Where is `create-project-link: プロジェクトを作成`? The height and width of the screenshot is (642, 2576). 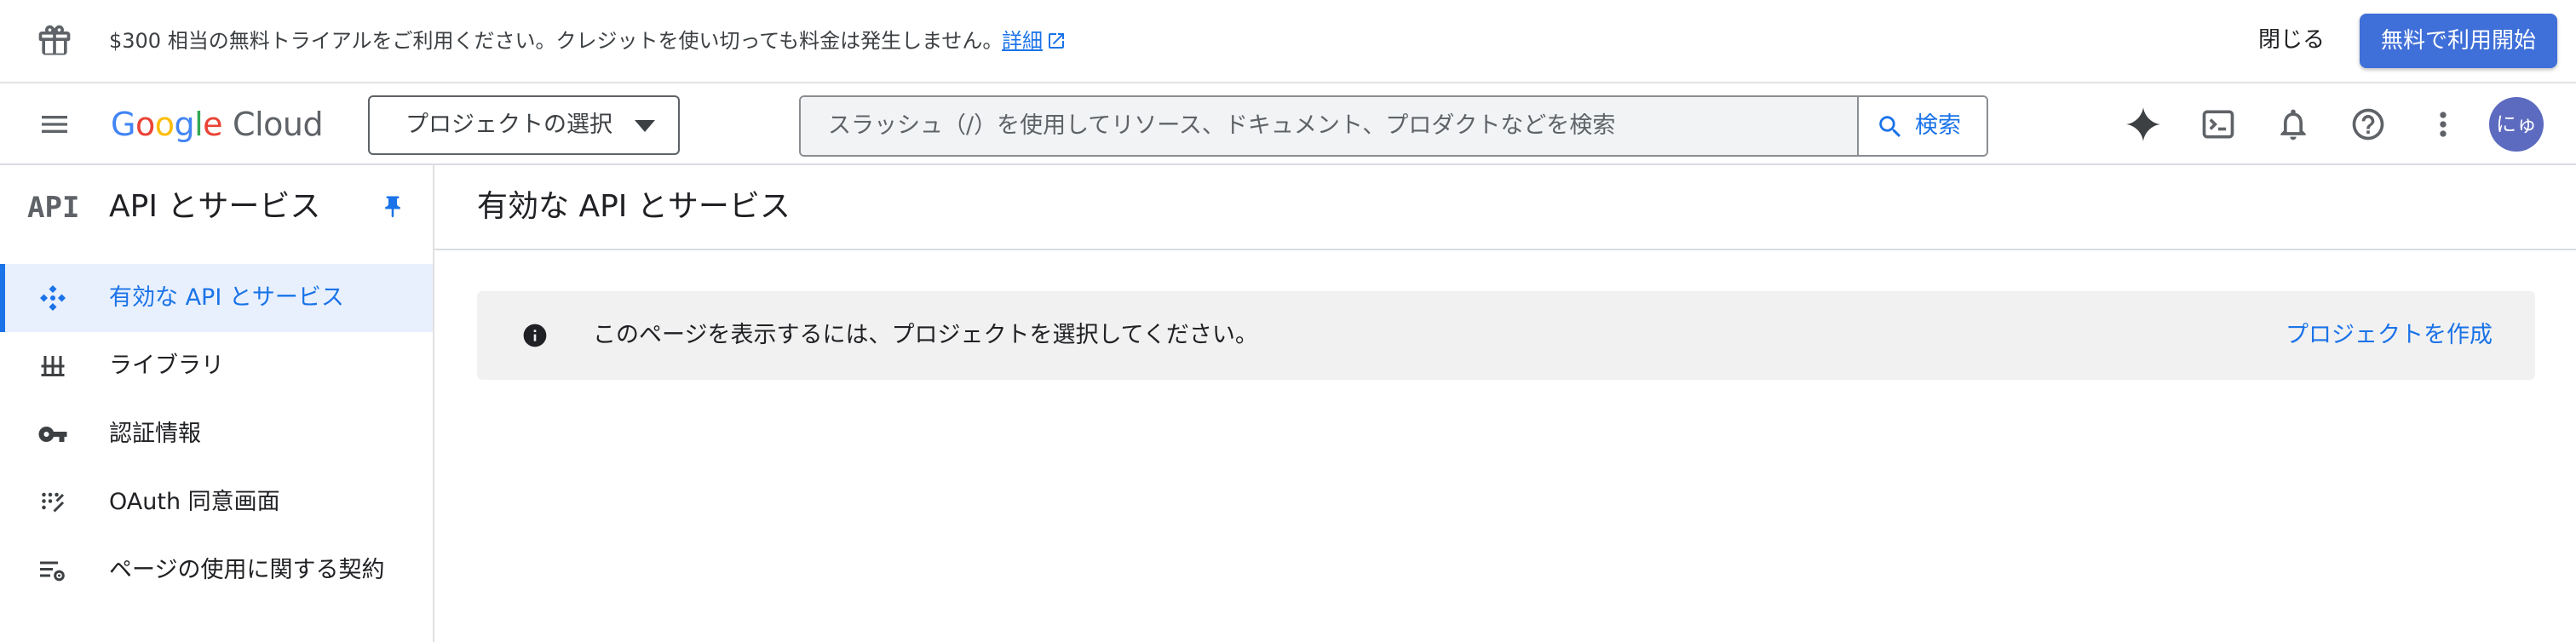 create-project-link: プロジェクトを作成 is located at coordinates (2389, 335).